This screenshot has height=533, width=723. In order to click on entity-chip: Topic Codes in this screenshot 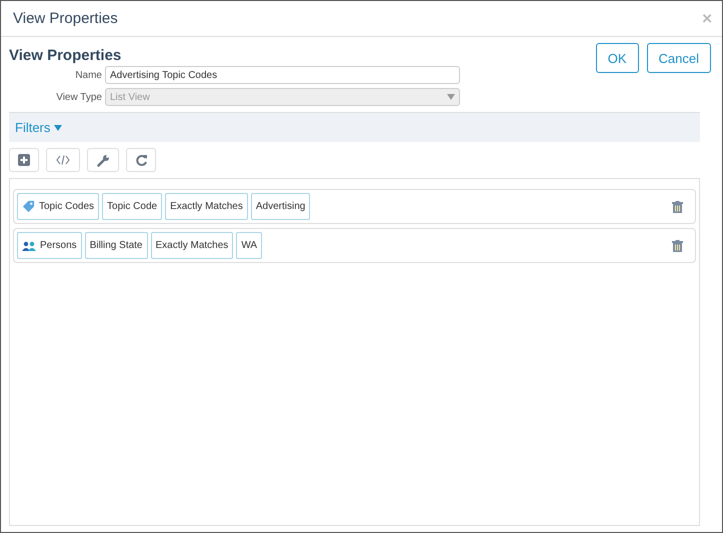, I will do `click(58, 206)`.